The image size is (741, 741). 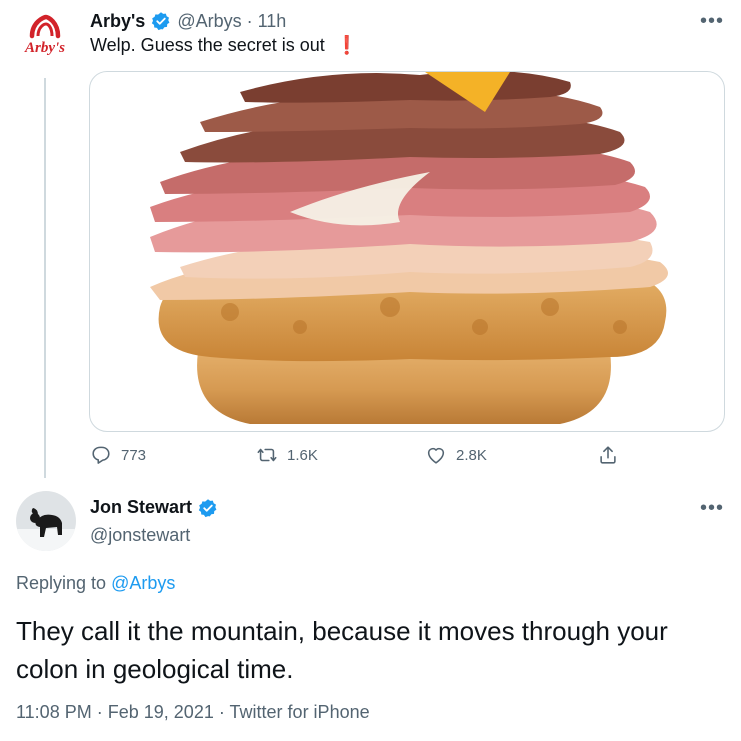 I want to click on arbys-avatar: Arby's, so click(x=45, y=39).